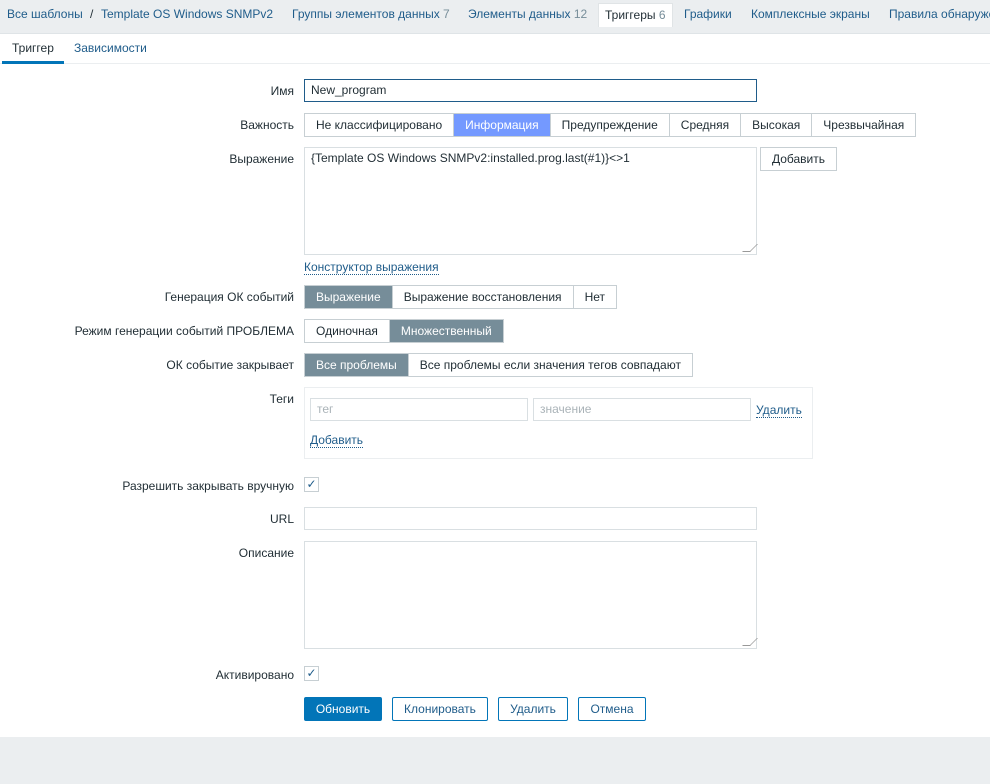  Describe the element at coordinates (33, 48) in the screenshot. I see `tab-trigger: Триггер` at that location.